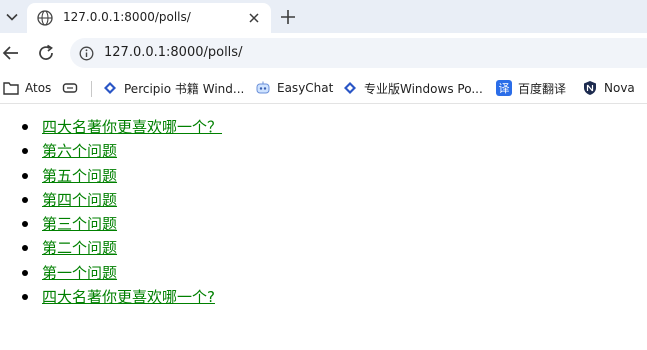 The height and width of the screenshot is (350, 647). Describe the element at coordinates (70, 88) in the screenshot. I see `device-icon` at that location.